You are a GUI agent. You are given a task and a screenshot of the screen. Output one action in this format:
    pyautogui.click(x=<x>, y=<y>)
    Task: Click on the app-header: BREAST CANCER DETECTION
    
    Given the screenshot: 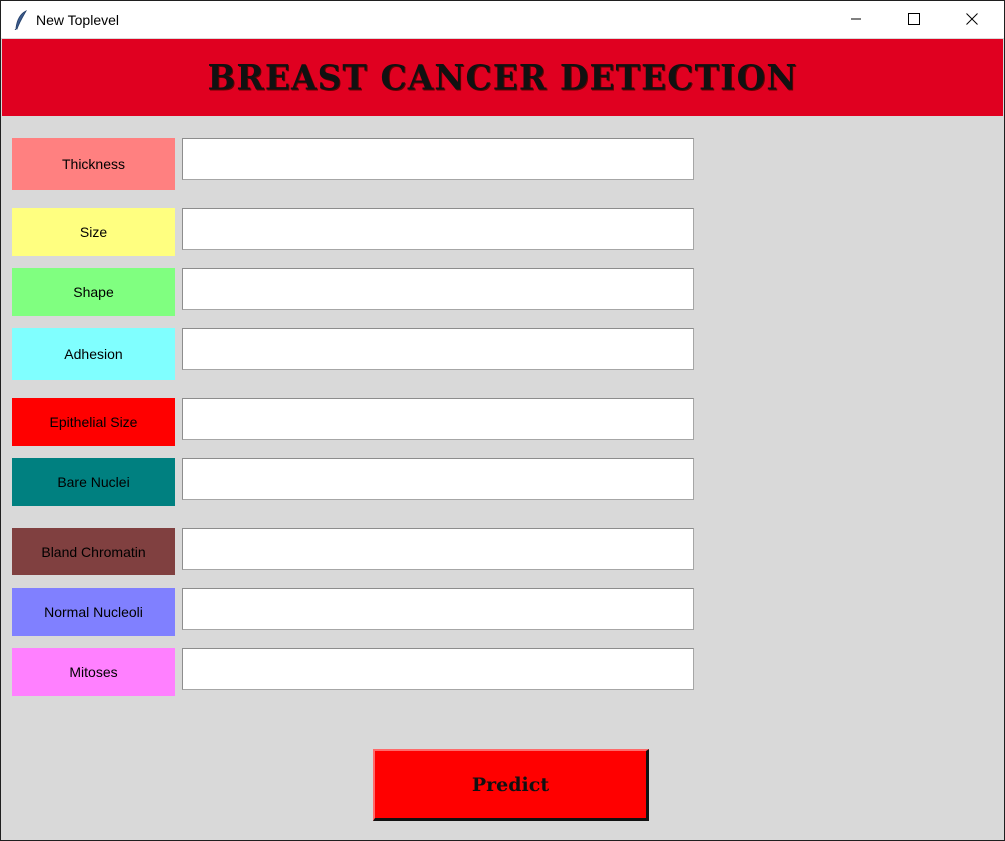 What is the action you would take?
    pyautogui.click(x=502, y=77)
    